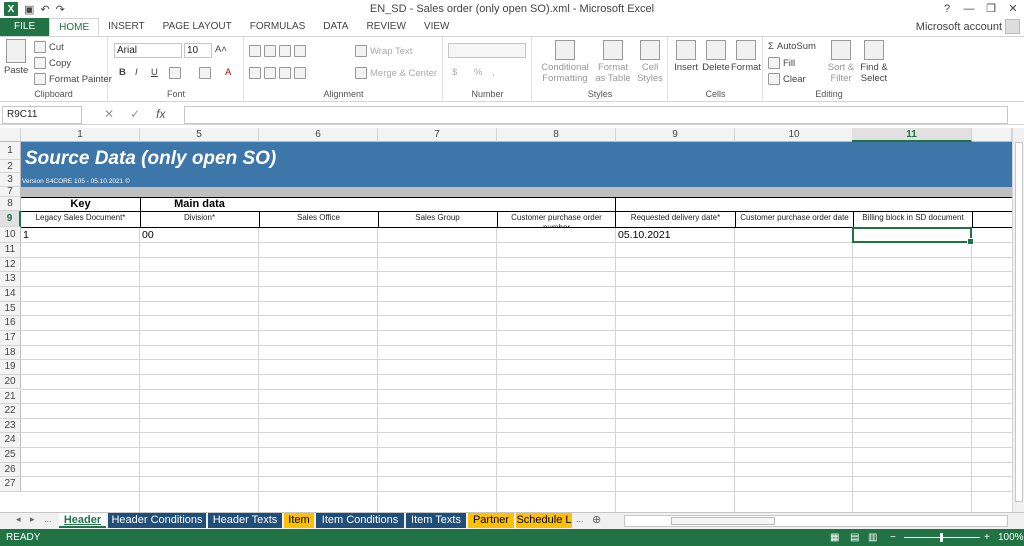 The height and width of the screenshot is (546, 1024). Describe the element at coordinates (122, 72) in the screenshot. I see `bold-button: B` at that location.